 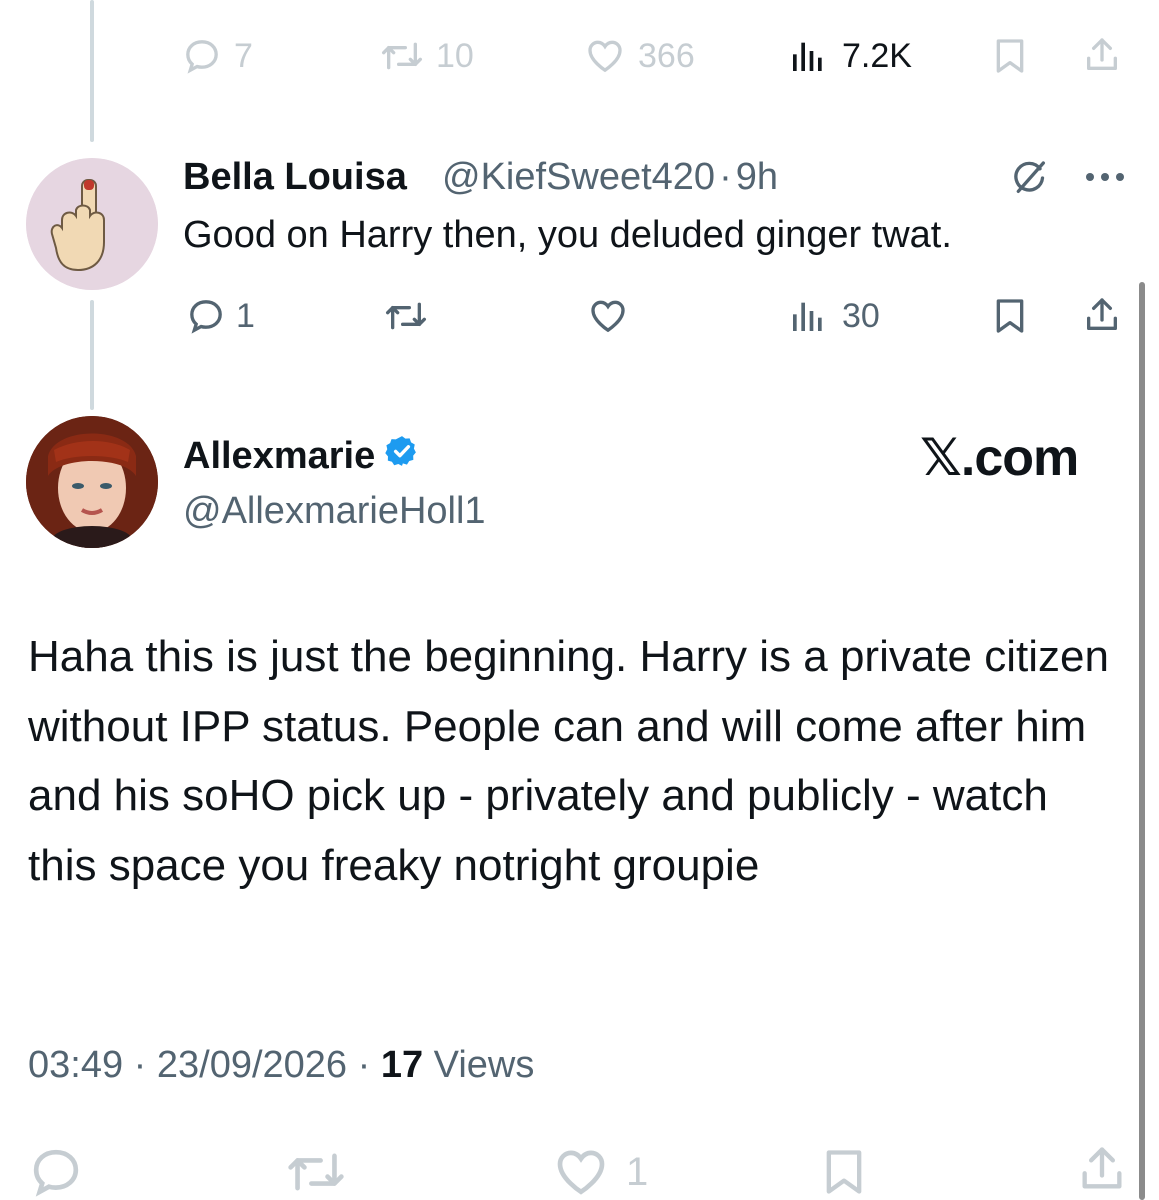 I want to click on top-repost-count: 10, so click(x=455, y=56).